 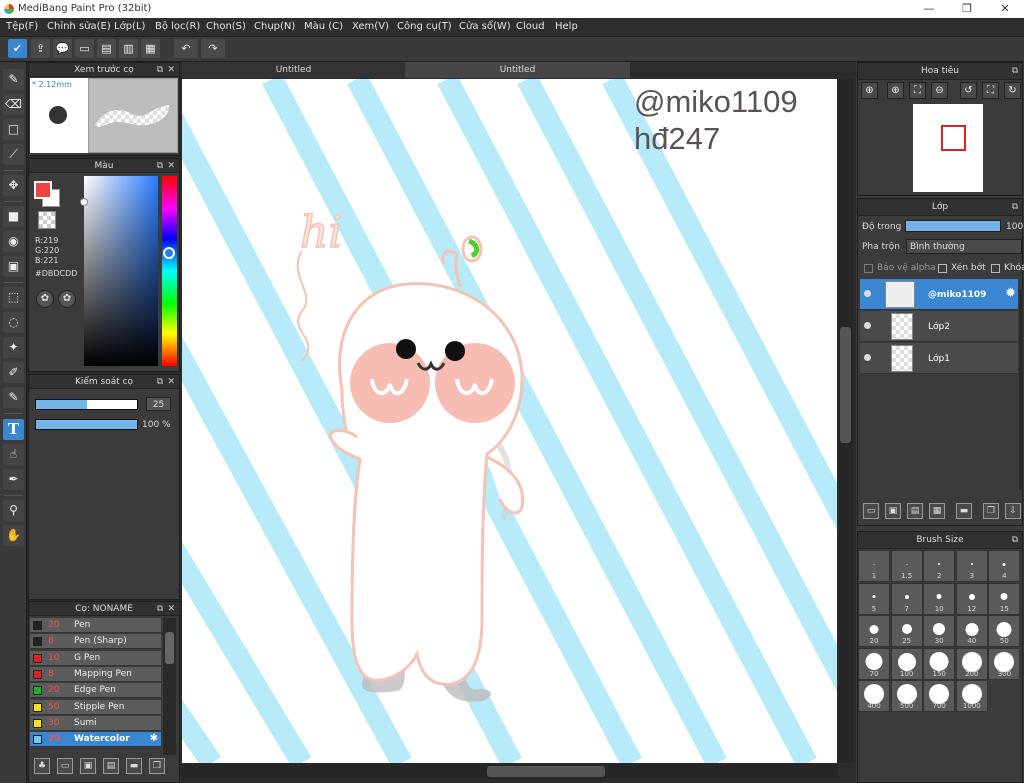 I want to click on zoom-in-alt-icon: ⊕, so click(x=895, y=90).